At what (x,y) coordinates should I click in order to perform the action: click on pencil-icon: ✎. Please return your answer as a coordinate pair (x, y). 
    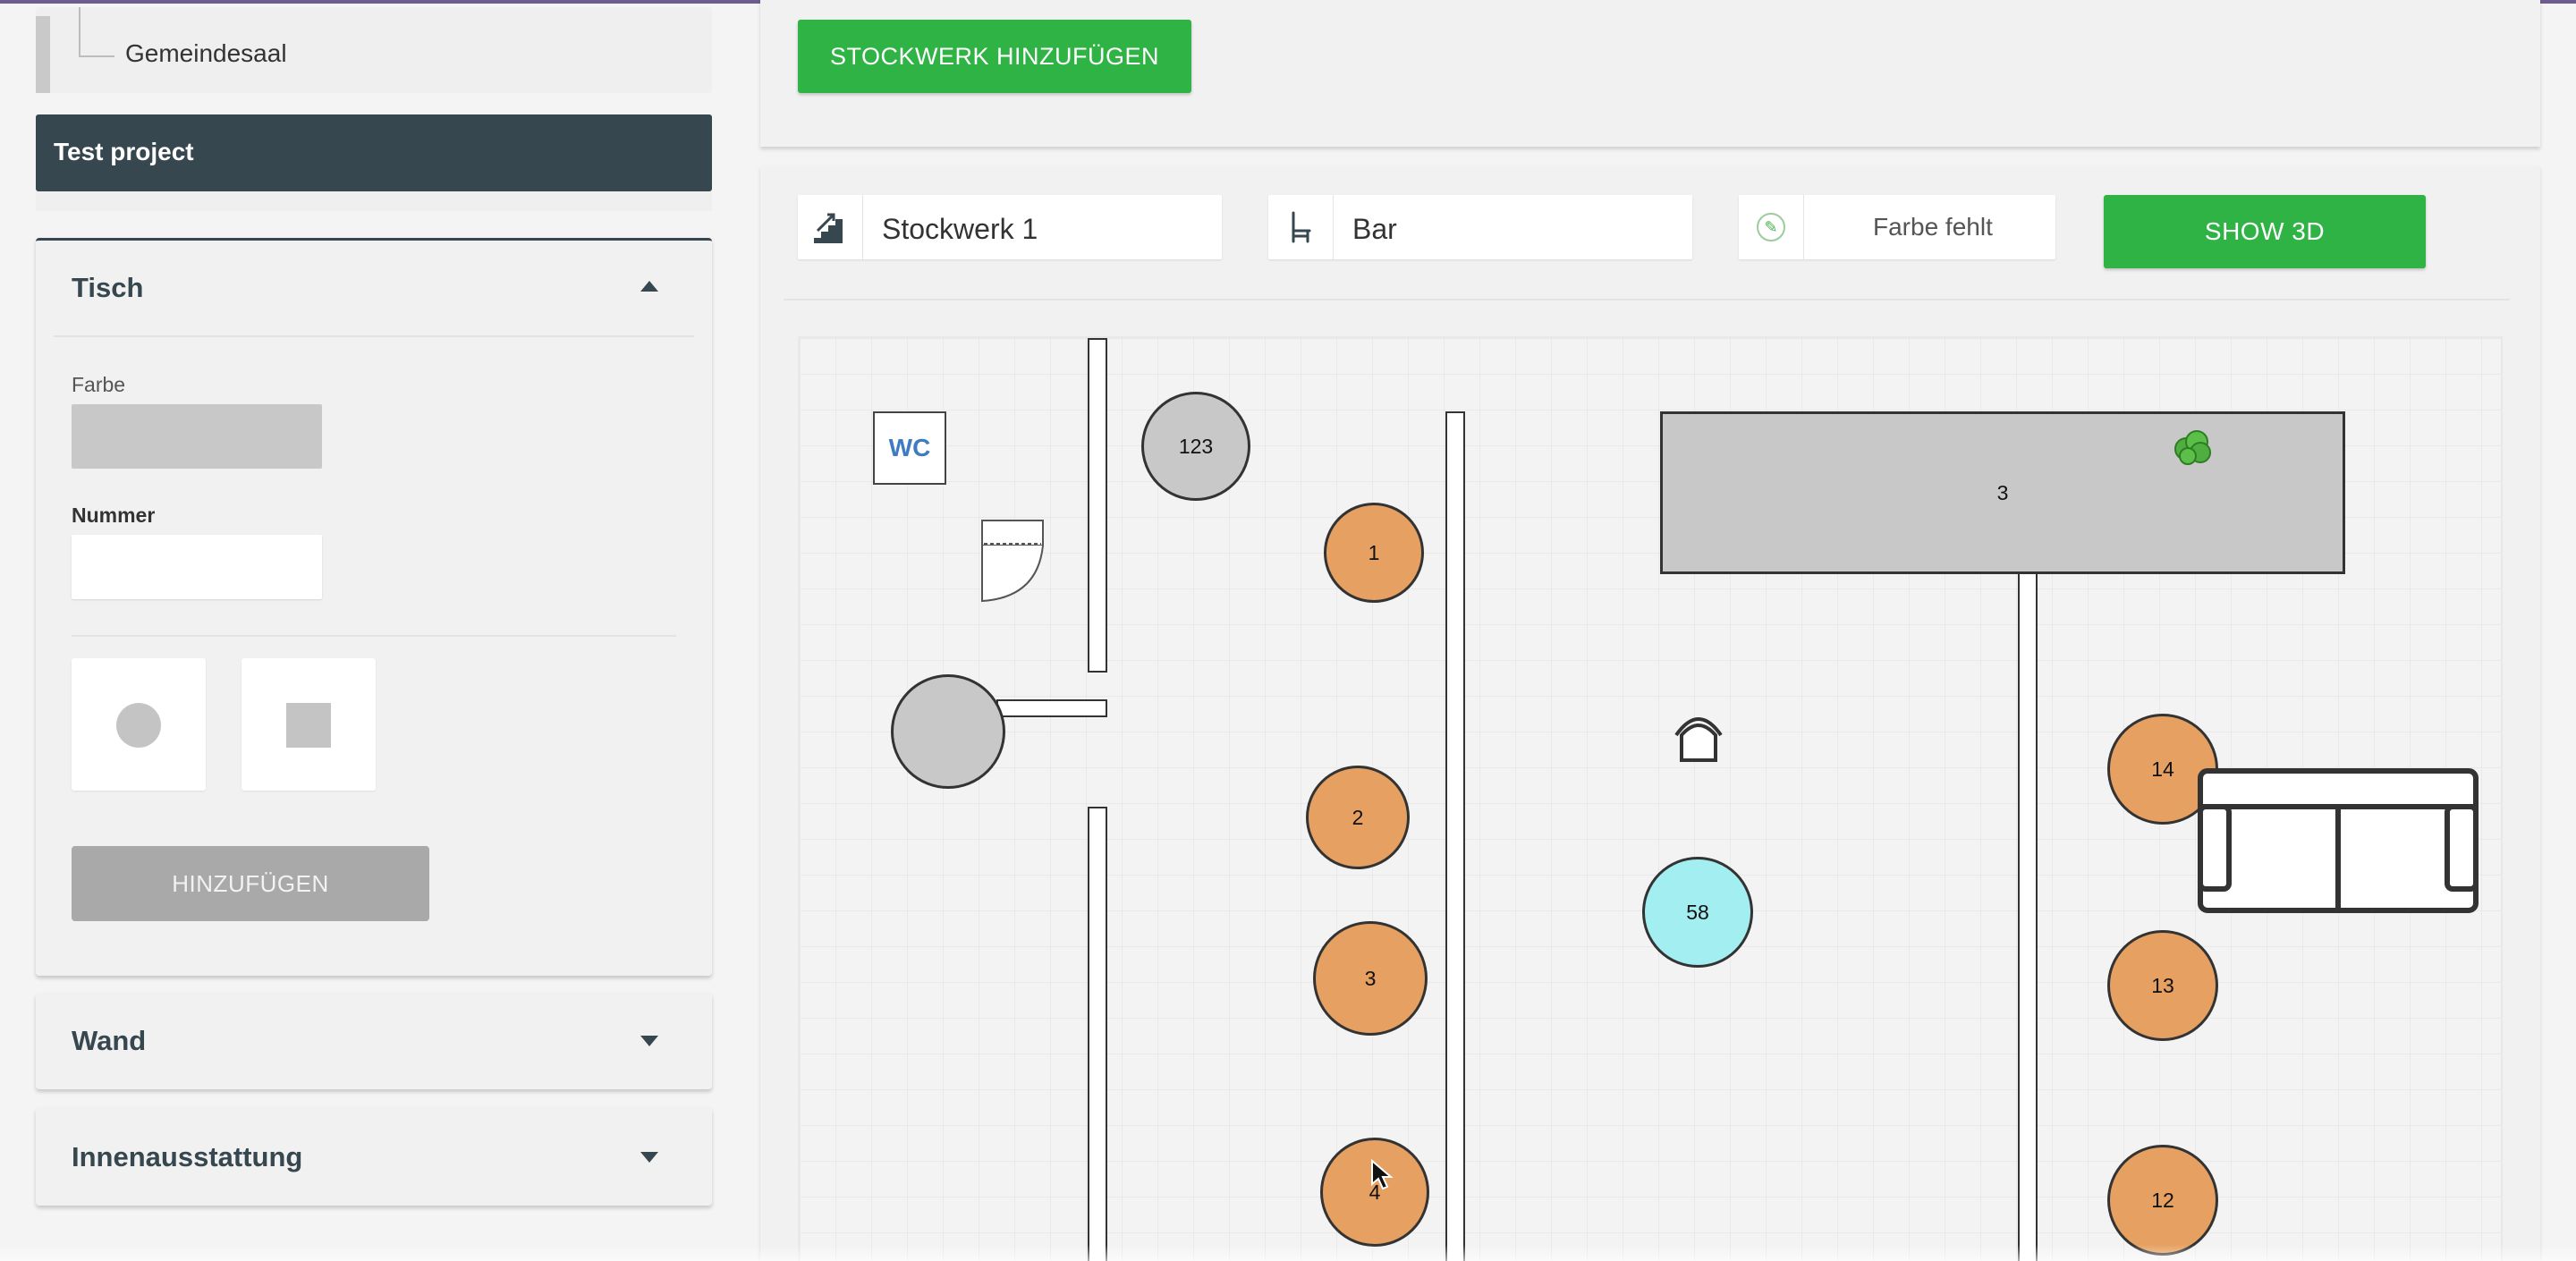
    Looking at the image, I should click on (1771, 227).